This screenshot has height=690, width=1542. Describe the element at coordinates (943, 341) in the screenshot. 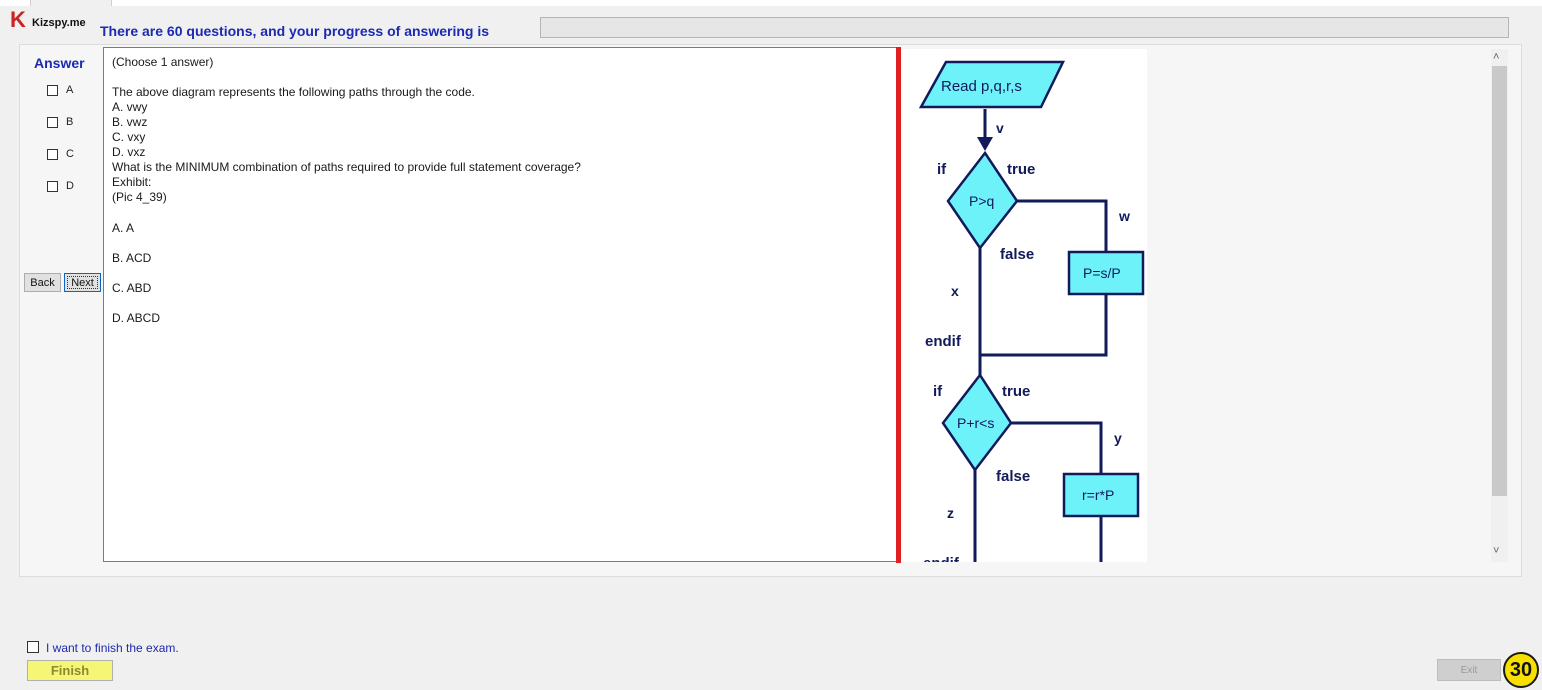

I see `label-endif-1: endif` at that location.